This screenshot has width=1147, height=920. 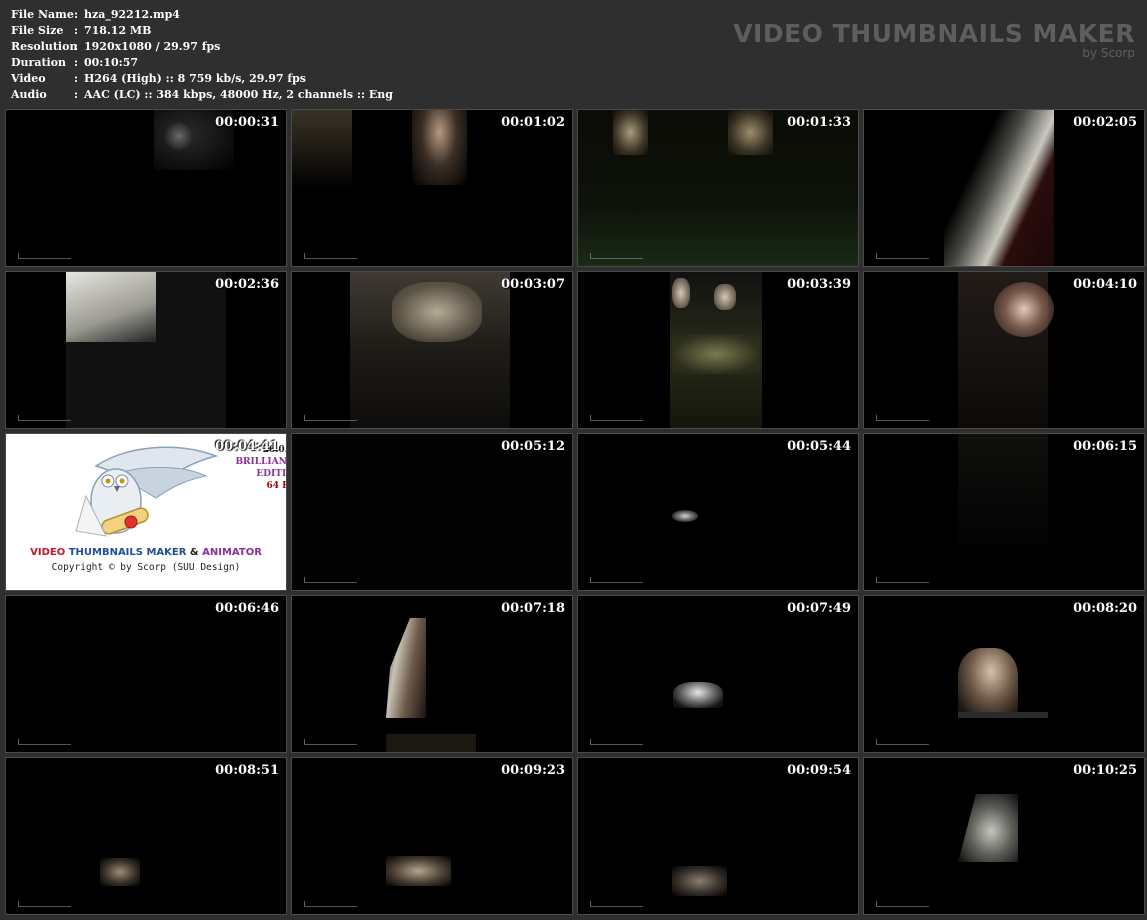 I want to click on brand-title: VIDEO THUMBNAILS MAKER, so click(x=934, y=33).